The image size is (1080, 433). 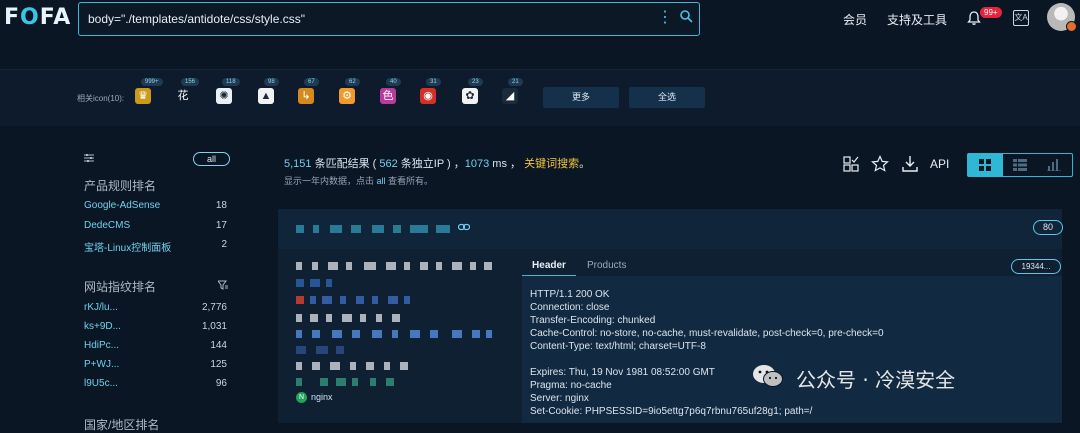 I want to click on watermark-text: 公众号 · 冷漠安全, so click(x=876, y=380).